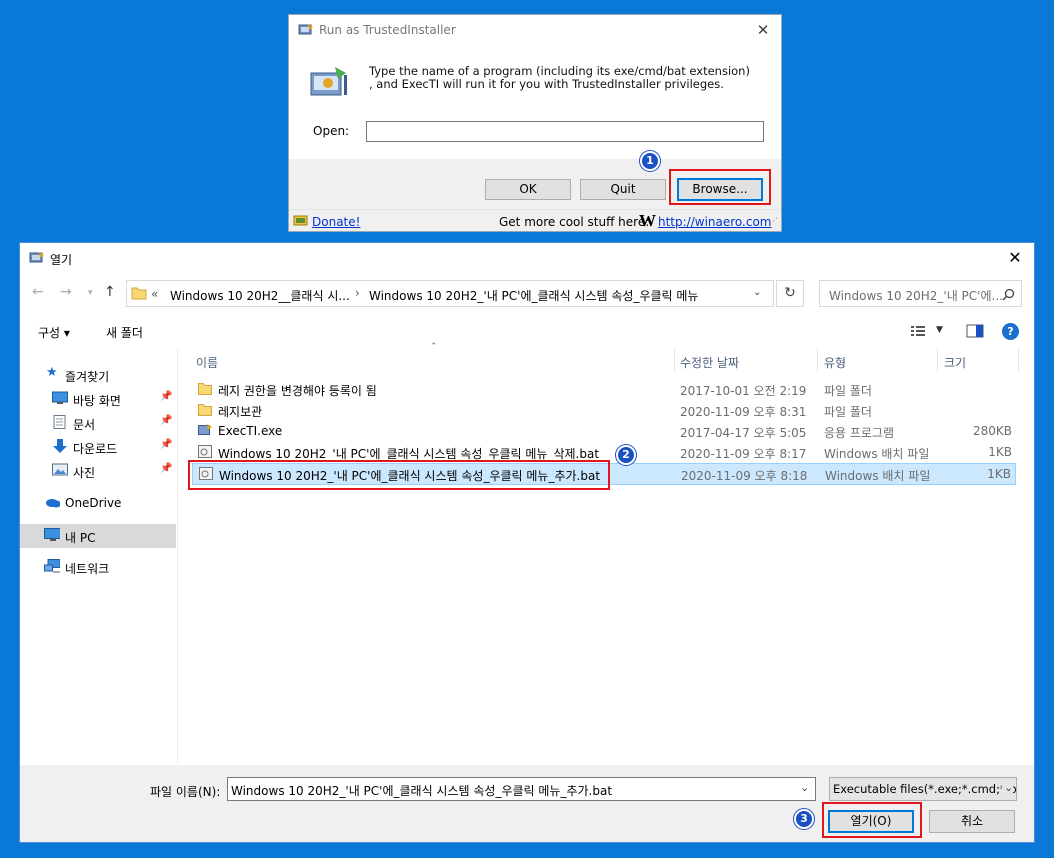 The image size is (1054, 858). I want to click on filetype-dropdown-icon: ⌄, so click(1008, 787).